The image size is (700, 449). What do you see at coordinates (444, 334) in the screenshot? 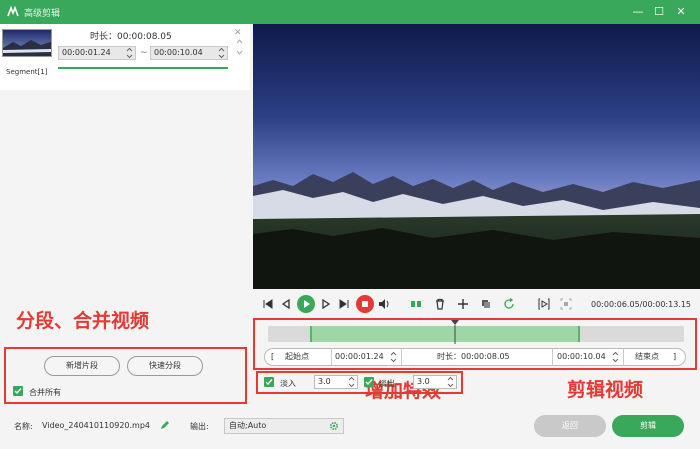
I see `trim-selection` at bounding box center [444, 334].